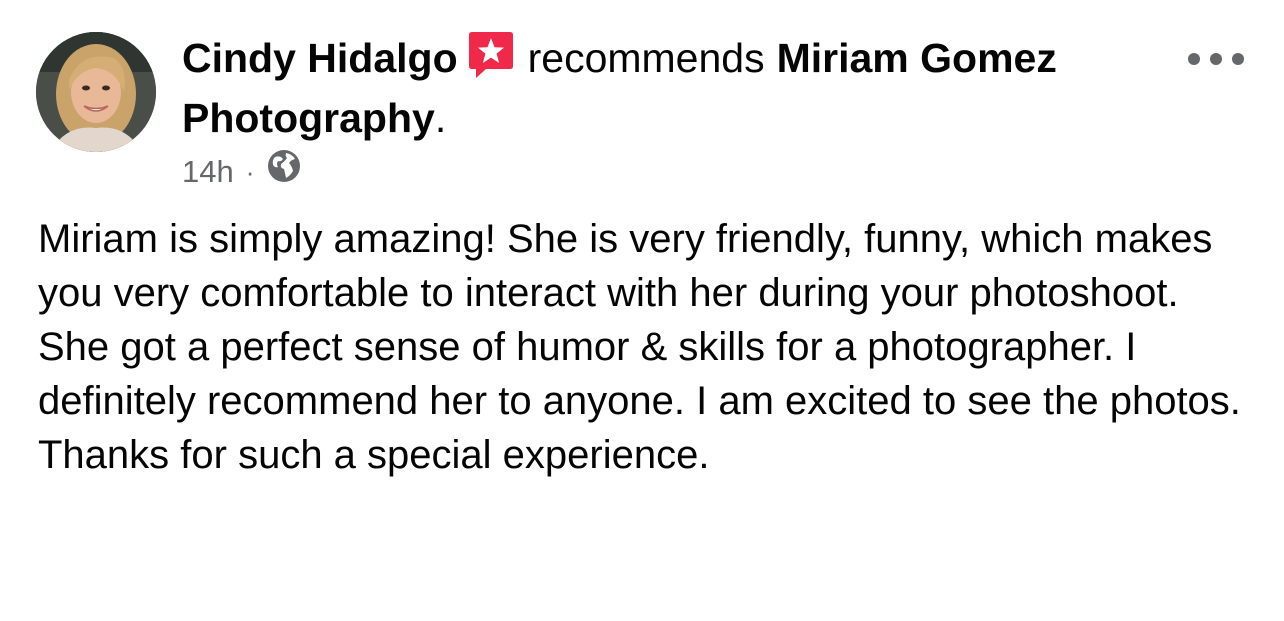 Image resolution: width=1284 pixels, height=621 pixels. Describe the element at coordinates (491, 55) in the screenshot. I see `recommendation-star-icon` at that location.